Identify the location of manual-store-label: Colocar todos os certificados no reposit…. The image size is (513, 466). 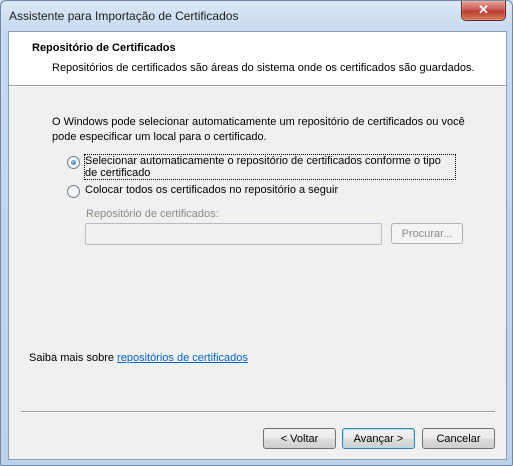
(211, 190).